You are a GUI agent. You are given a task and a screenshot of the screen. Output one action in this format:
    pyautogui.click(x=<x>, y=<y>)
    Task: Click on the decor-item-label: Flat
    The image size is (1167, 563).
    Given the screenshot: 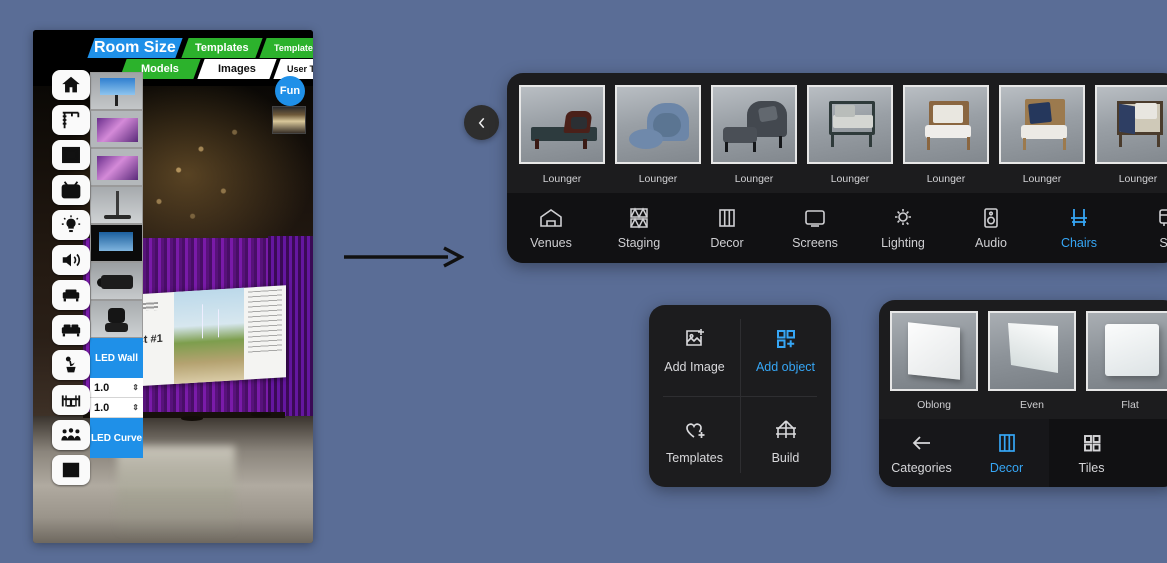 What is the action you would take?
    pyautogui.click(x=1130, y=405)
    